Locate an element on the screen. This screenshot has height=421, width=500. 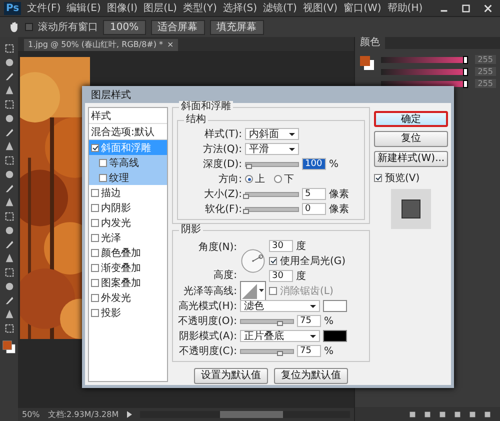
styles-list-item: 外发光 is located at coordinates (128, 297).